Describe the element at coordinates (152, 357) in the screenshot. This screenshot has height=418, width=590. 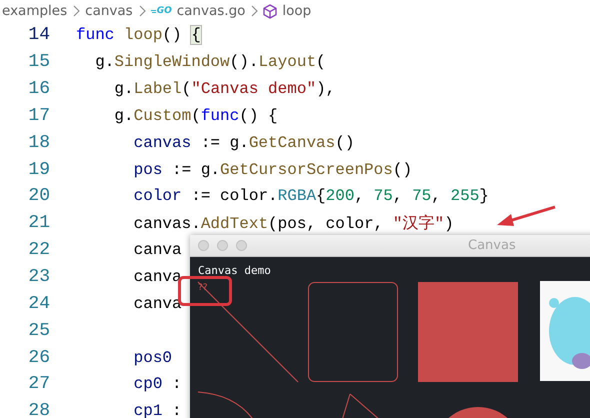
I see `code-line: pos0` at that location.